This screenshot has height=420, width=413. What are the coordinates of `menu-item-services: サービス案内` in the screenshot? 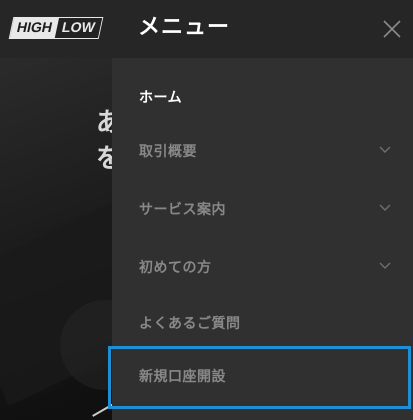 It's located at (262, 210).